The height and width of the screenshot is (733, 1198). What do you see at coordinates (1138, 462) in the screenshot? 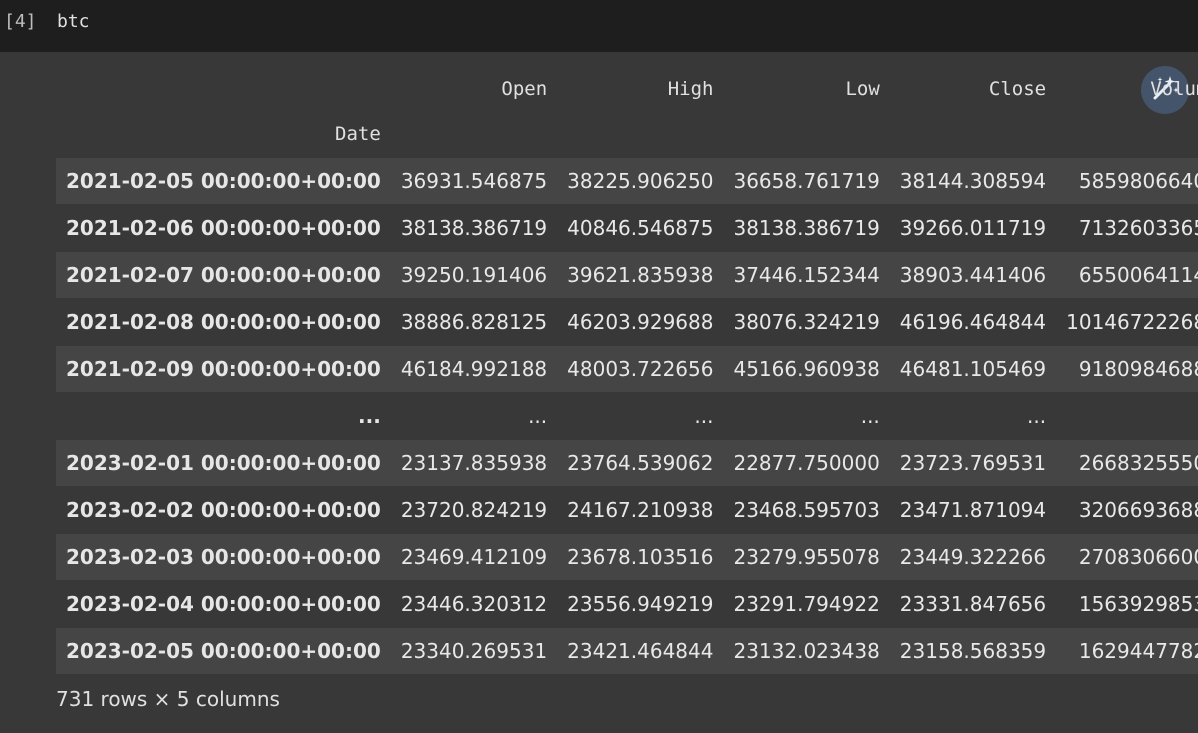
I see `table-cell: 26683255504` at bounding box center [1138, 462].